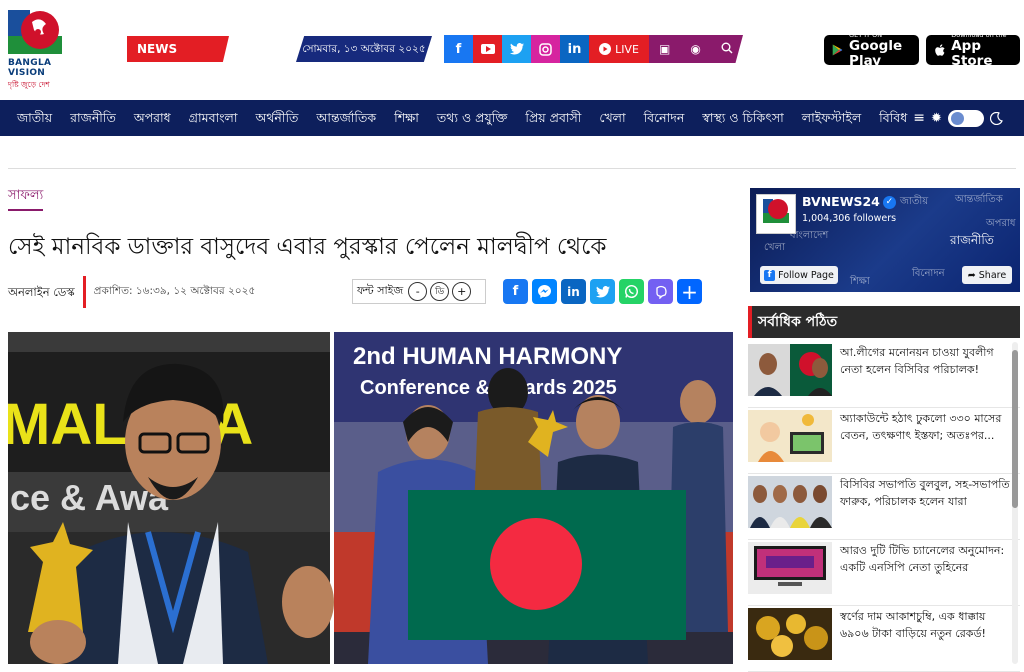 Image resolution: width=1024 pixels, height=672 pixels. Describe the element at coordinates (727, 49) in the screenshot. I see `search-icon` at that location.